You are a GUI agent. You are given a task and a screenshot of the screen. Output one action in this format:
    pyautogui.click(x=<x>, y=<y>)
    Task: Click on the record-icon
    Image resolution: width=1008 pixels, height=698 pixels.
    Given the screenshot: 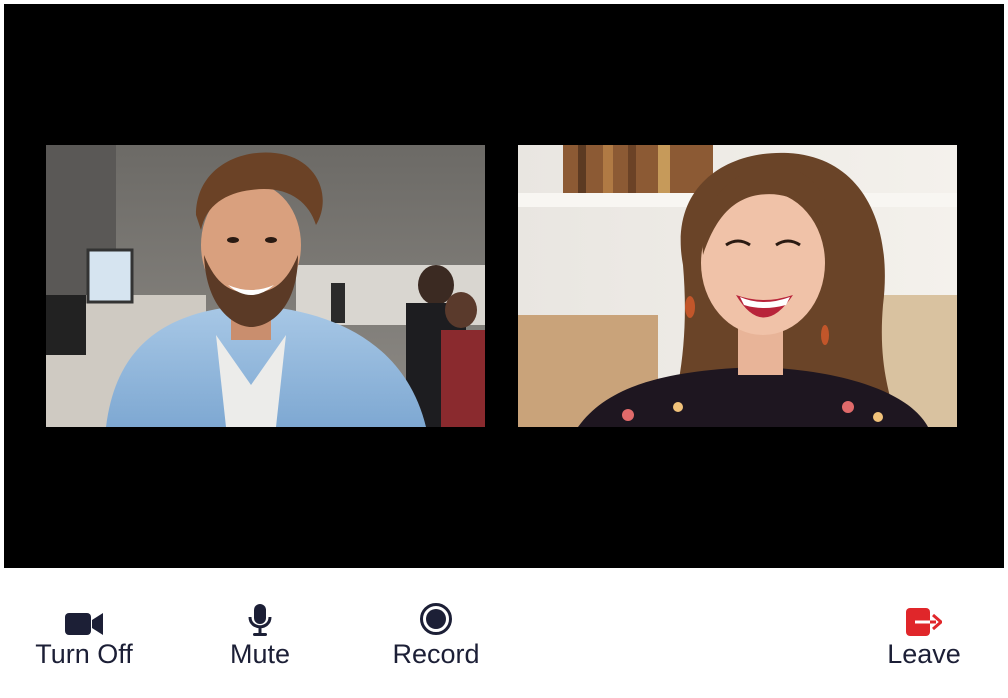 What is the action you would take?
    pyautogui.click(x=436, y=619)
    